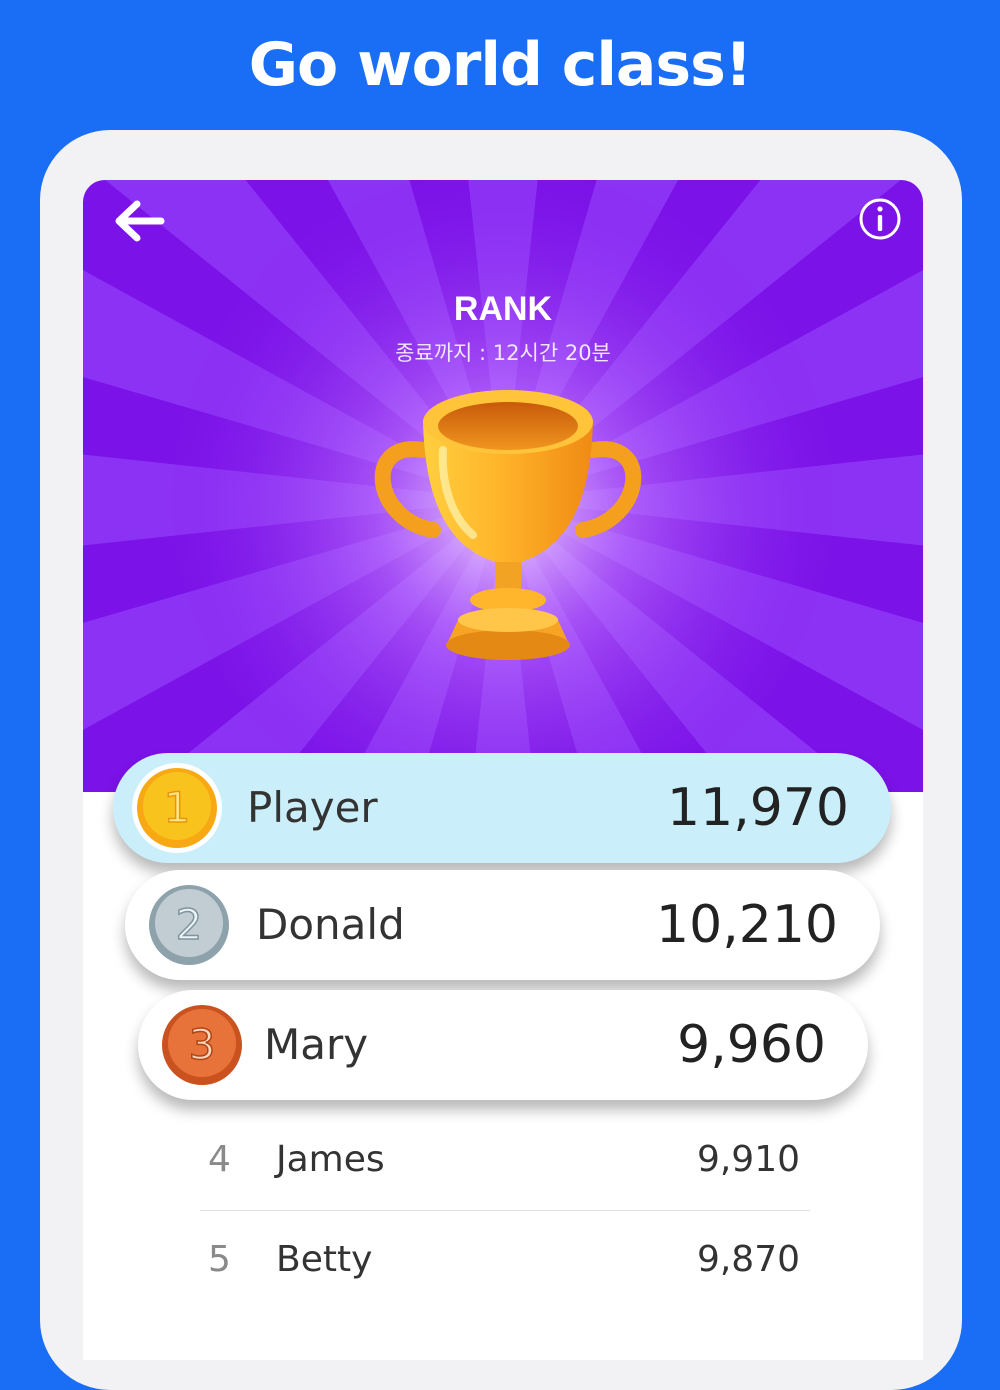 This screenshot has width=1000, height=1390. I want to click on back-arrow-icon, so click(139, 221).